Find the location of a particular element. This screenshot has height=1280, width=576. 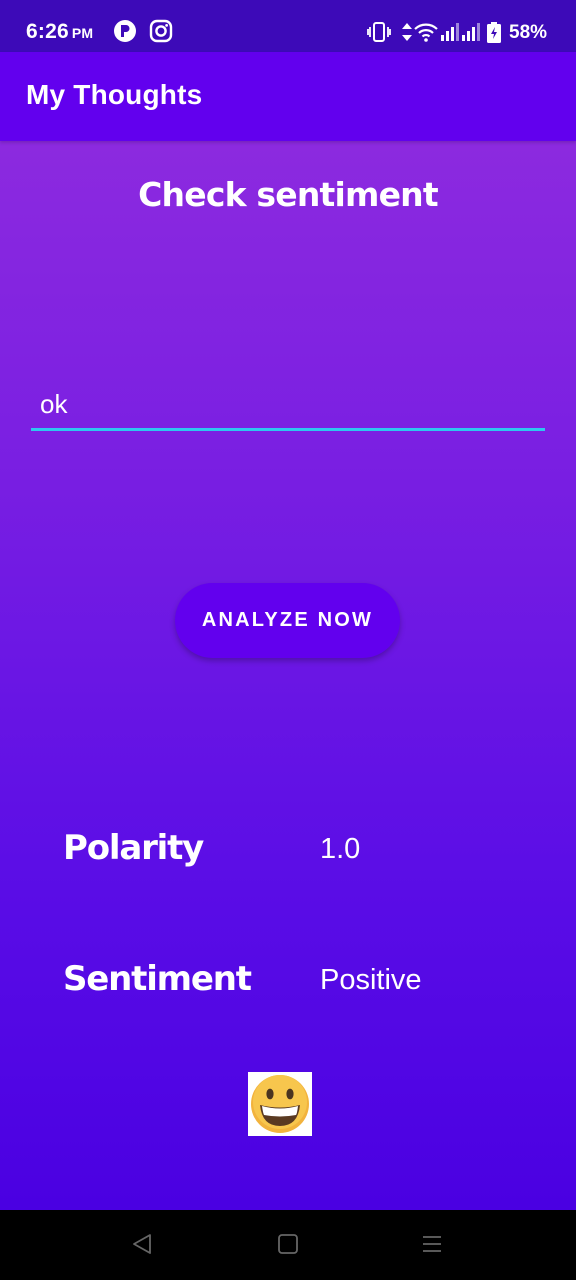

instagram-icon is located at coordinates (161, 33).